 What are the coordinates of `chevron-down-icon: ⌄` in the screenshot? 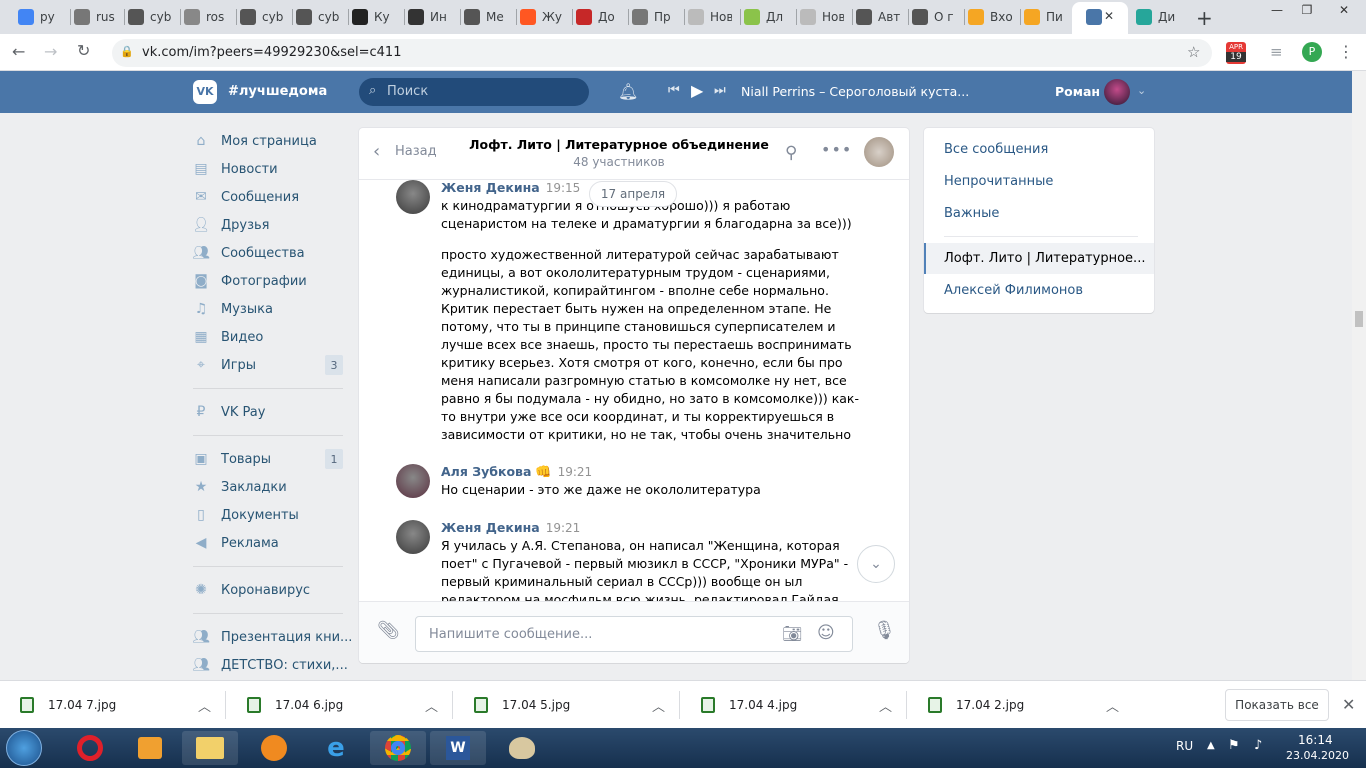 It's located at (1141, 90).